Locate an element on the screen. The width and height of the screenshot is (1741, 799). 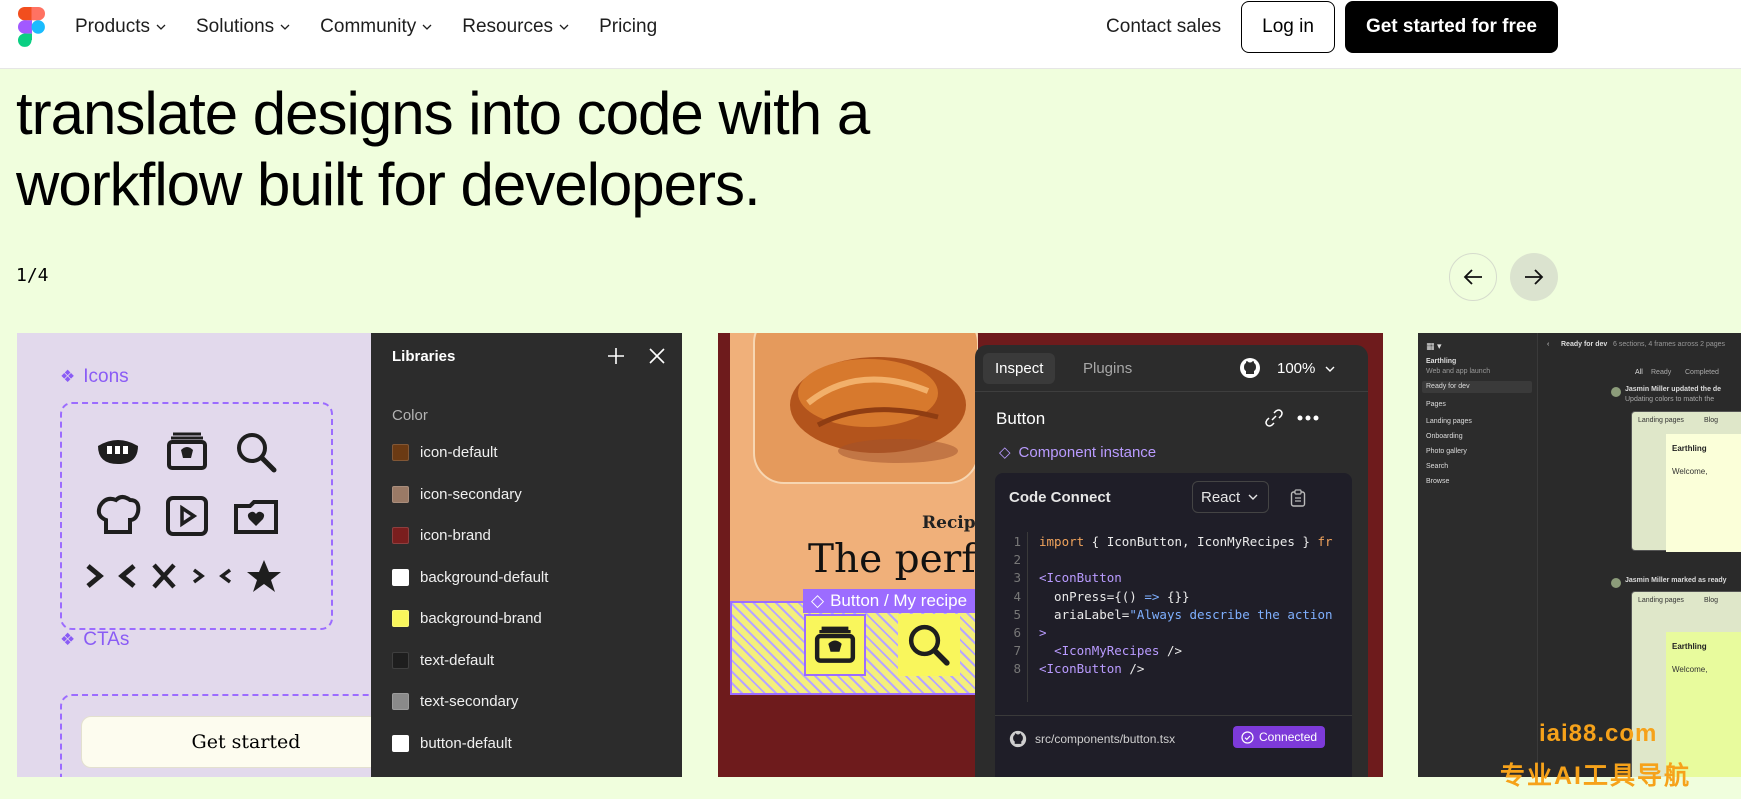
c3-header-meta: 6 sections, 4 frames across 2 pages is located at coordinates (1669, 344).